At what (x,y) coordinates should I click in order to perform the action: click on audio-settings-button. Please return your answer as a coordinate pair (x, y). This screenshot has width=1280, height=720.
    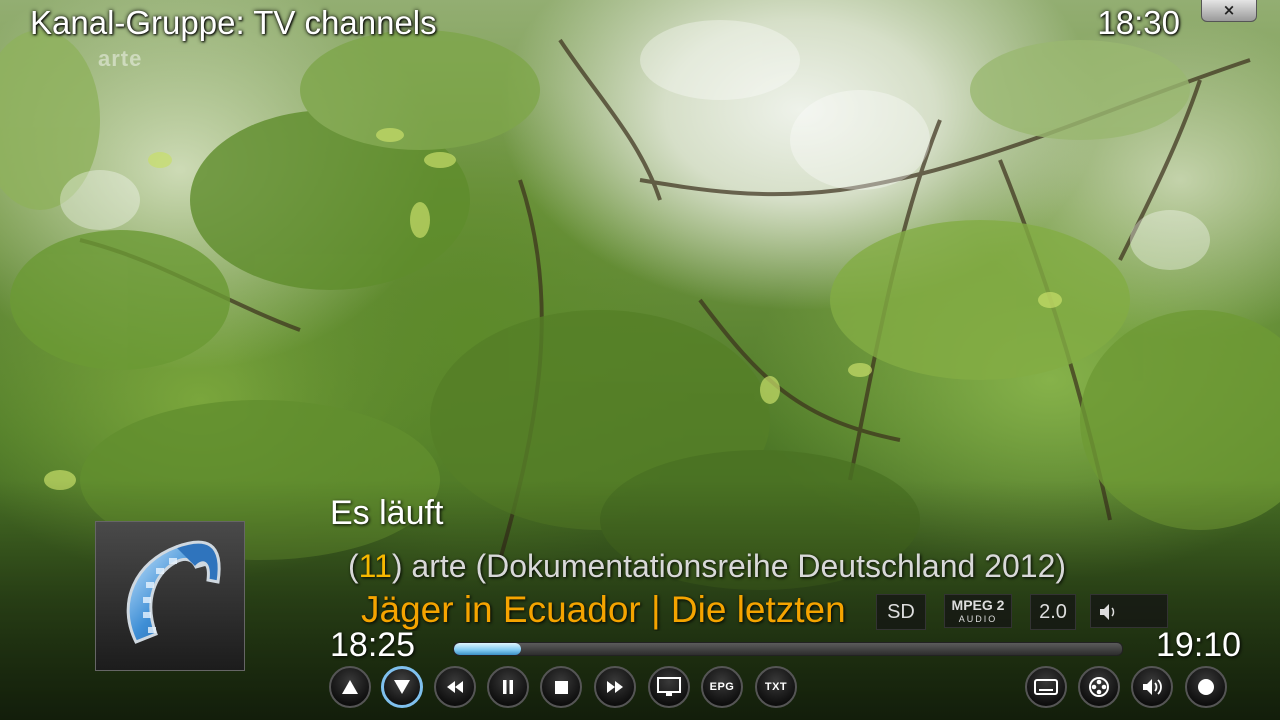
    Looking at the image, I should click on (1152, 687).